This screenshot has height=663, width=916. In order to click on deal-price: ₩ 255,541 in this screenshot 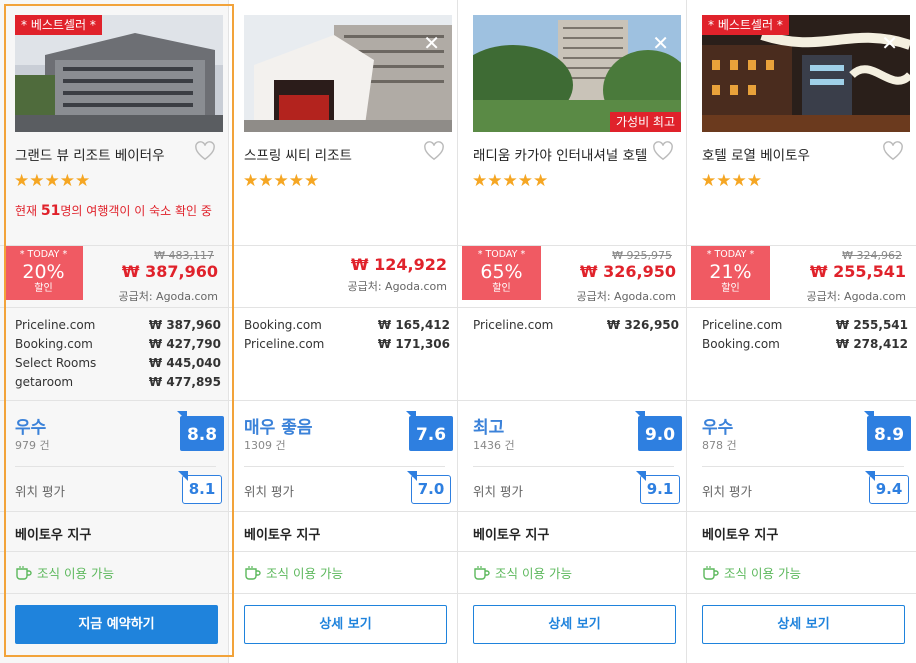, I will do `click(858, 271)`.